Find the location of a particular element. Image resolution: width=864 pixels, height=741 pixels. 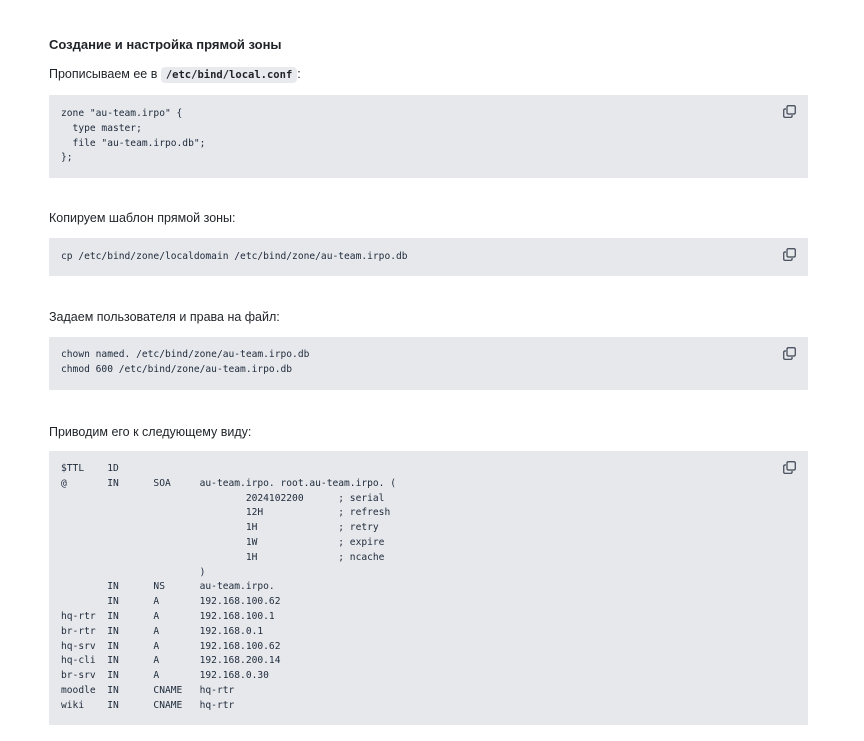

step1-text-after: : is located at coordinates (299, 74).